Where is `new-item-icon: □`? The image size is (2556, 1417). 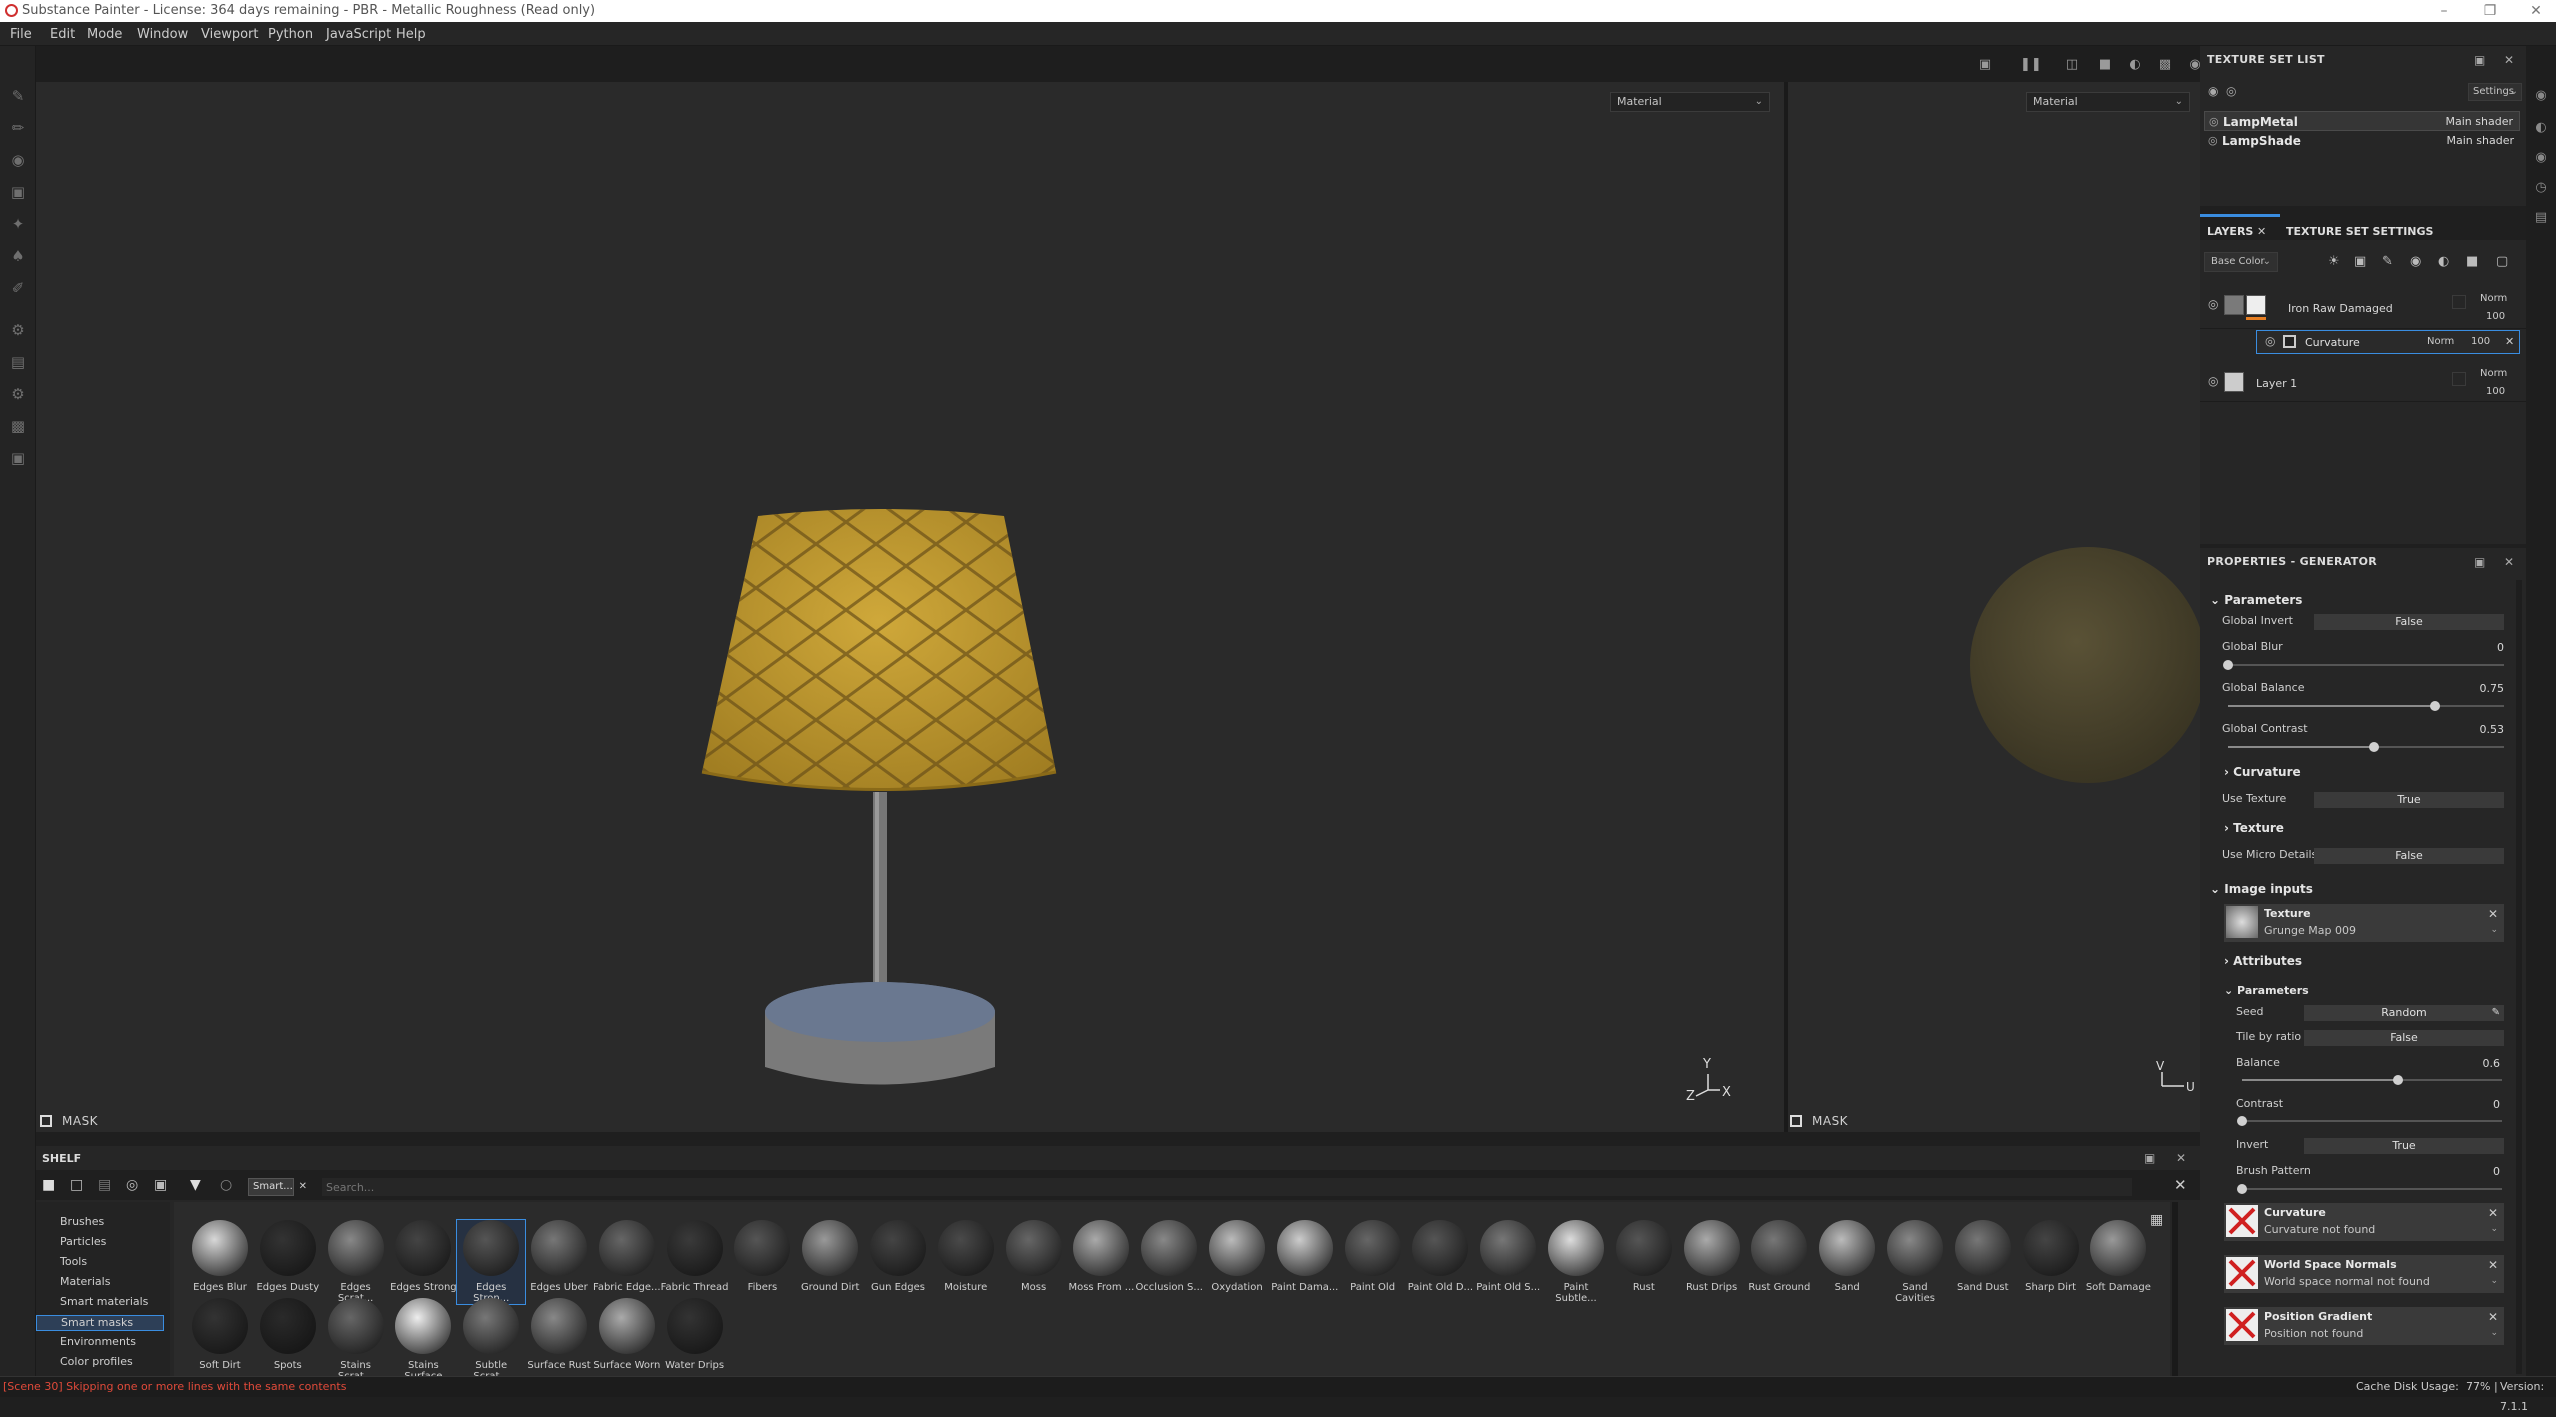
new-item-icon: □ is located at coordinates (76, 1185).